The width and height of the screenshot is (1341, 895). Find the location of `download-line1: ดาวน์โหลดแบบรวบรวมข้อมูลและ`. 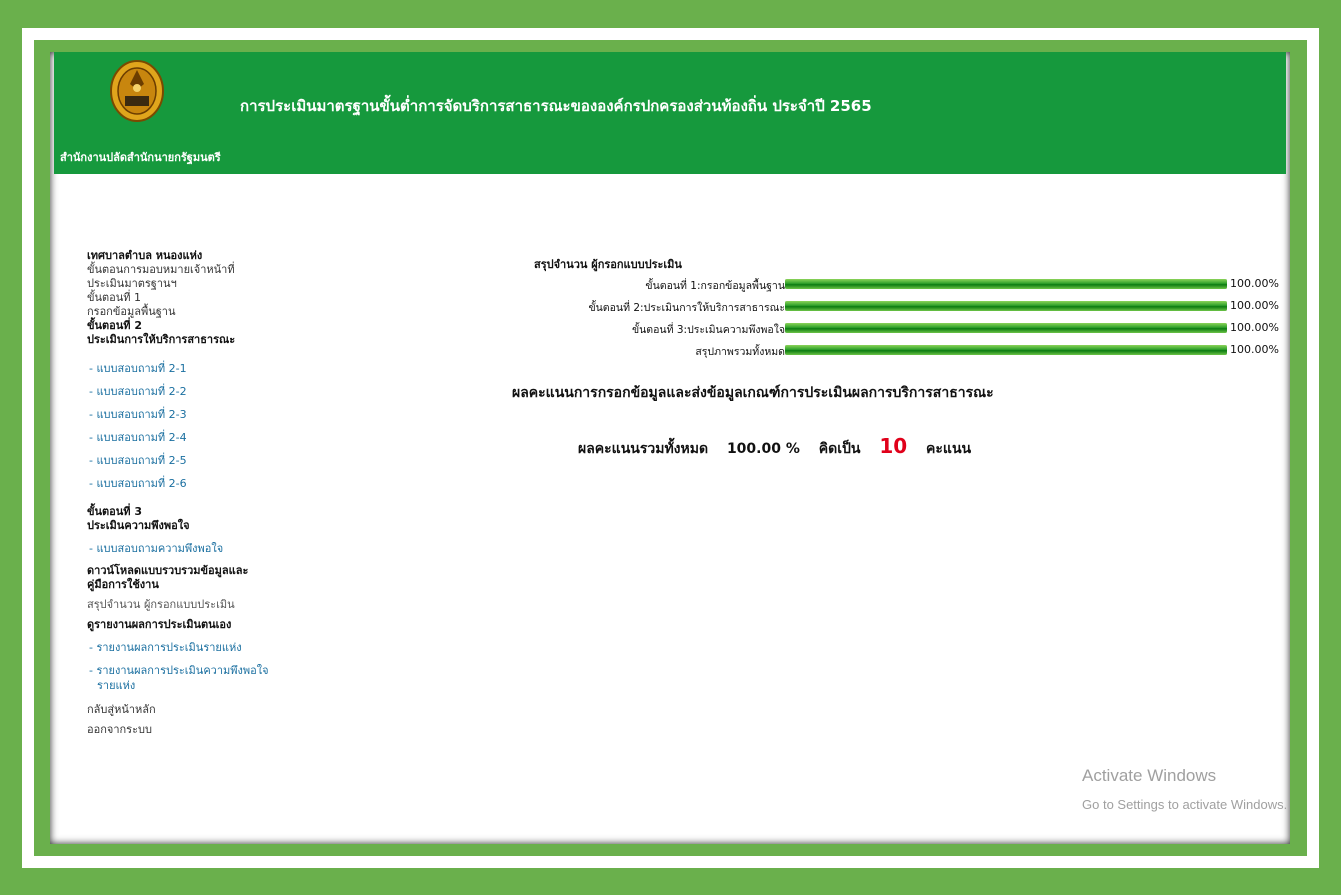

download-line1: ดาวน์โหลดแบบรวบรวมข้อมูลและ is located at coordinates (192, 571).